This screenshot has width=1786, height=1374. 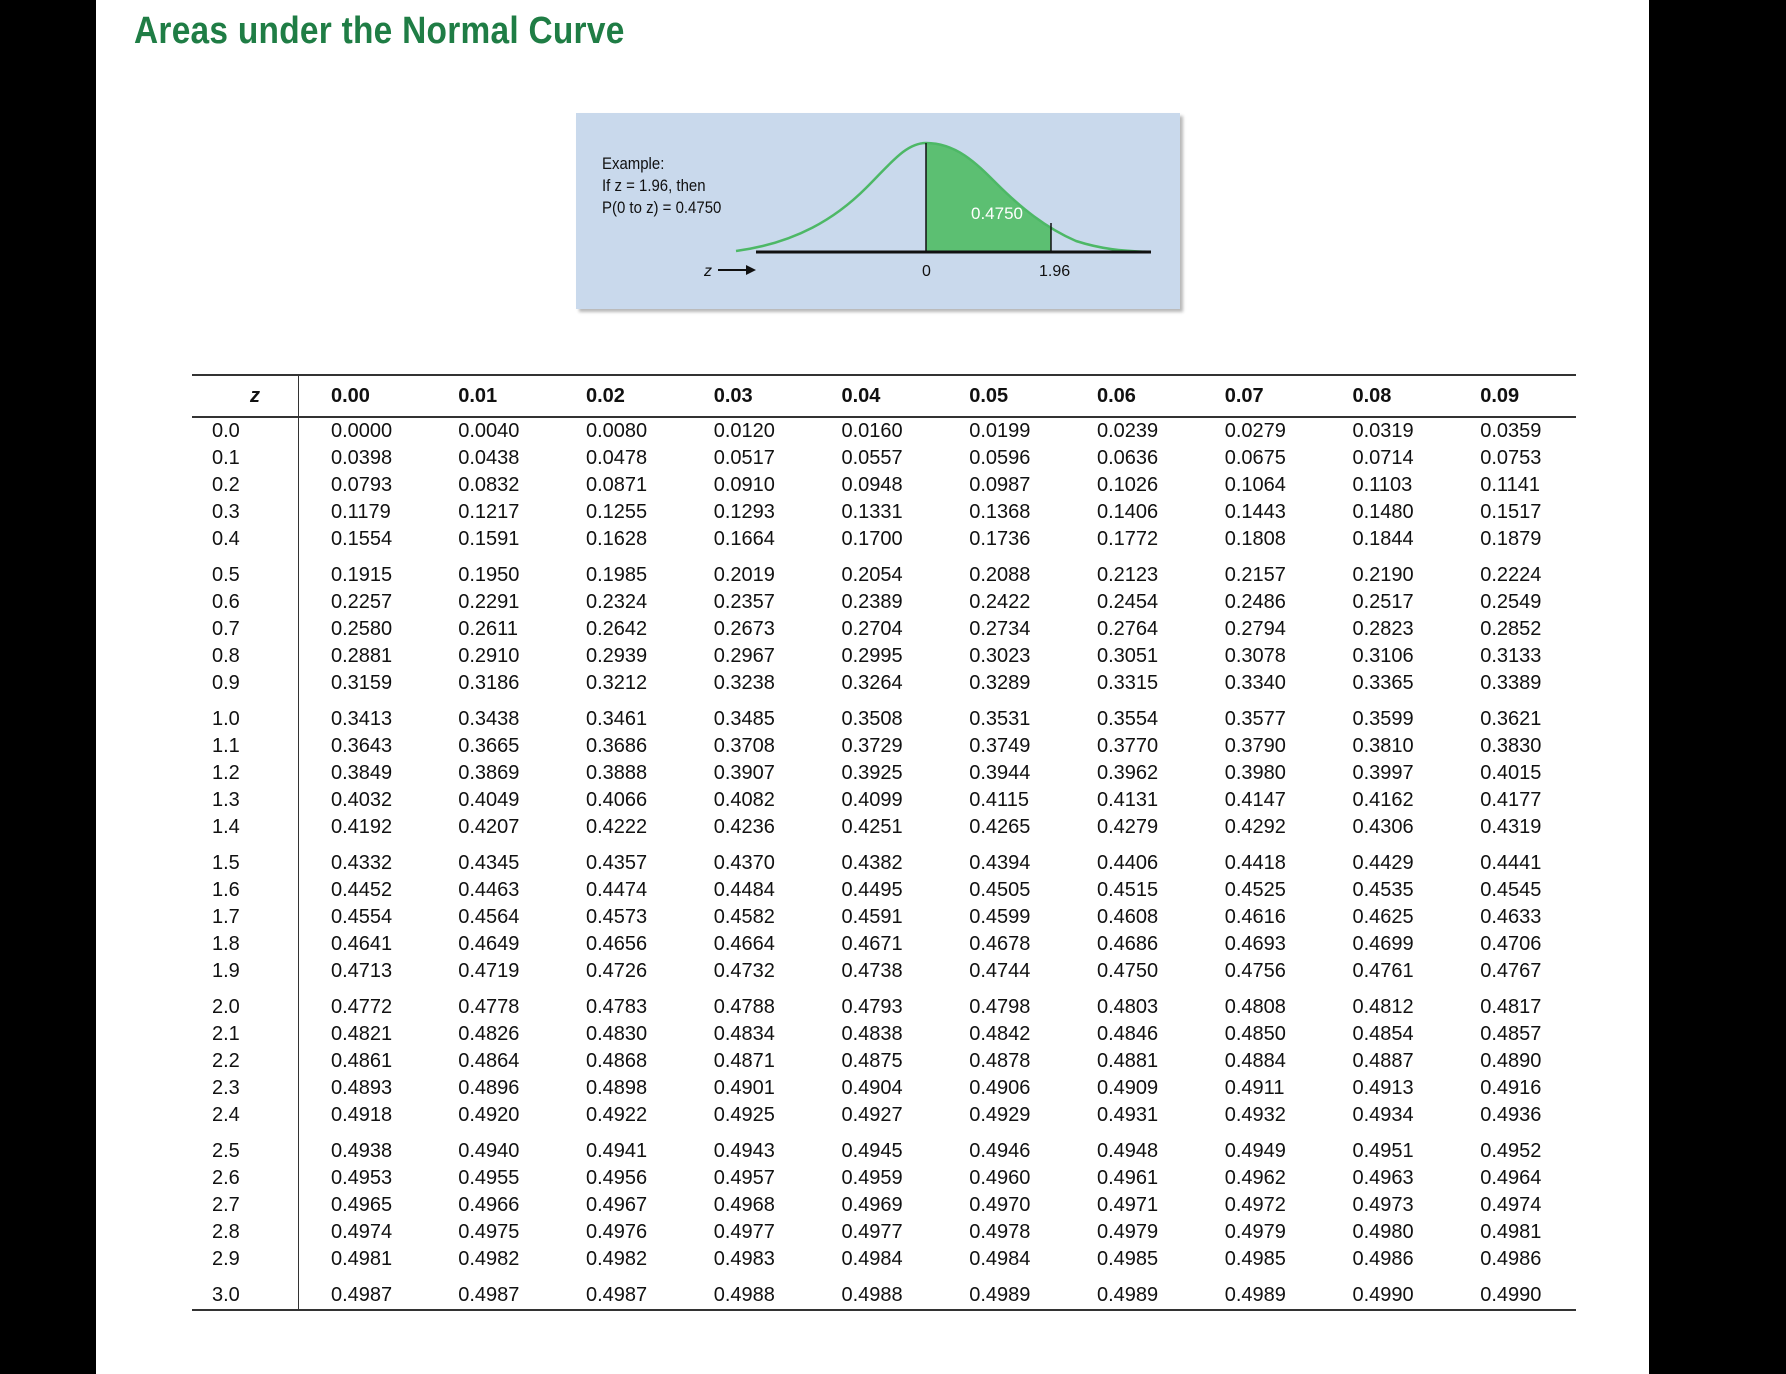 What do you see at coordinates (1000, 1259) in the screenshot?
I see `table-cell: 0.4984` at bounding box center [1000, 1259].